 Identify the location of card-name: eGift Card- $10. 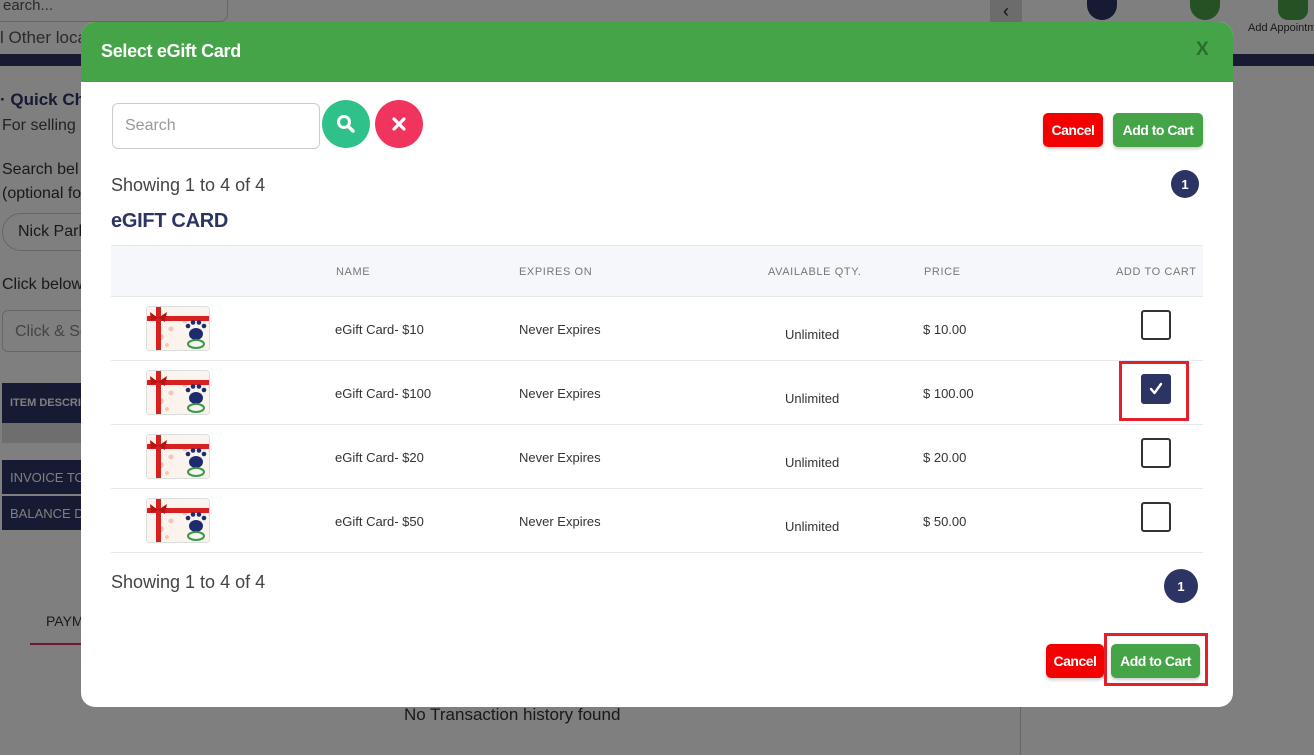
(379, 329).